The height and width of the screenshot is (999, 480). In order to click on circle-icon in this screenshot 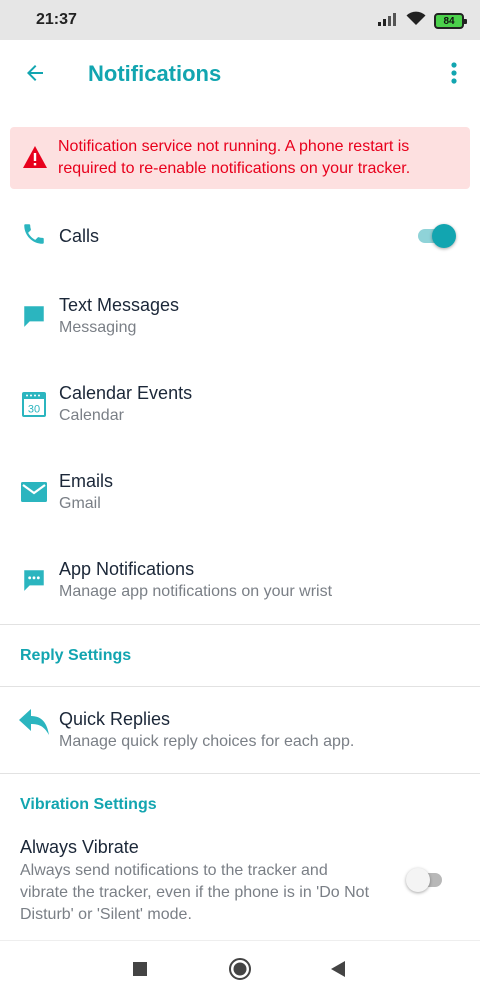, I will do `click(240, 971)`.